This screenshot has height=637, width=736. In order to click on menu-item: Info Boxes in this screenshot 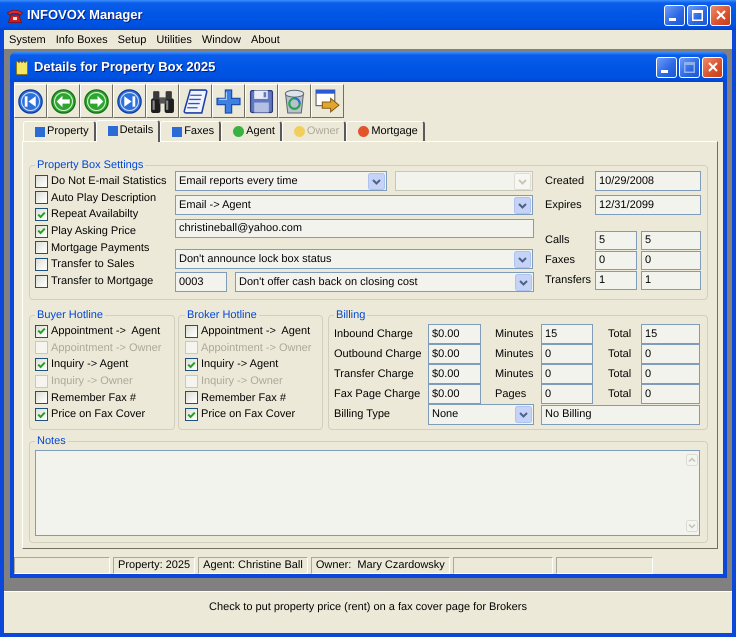, I will do `click(82, 40)`.